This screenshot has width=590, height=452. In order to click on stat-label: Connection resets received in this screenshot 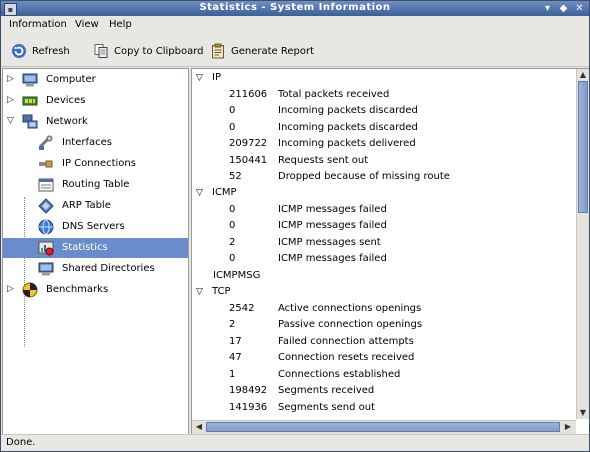, I will do `click(346, 357)`.